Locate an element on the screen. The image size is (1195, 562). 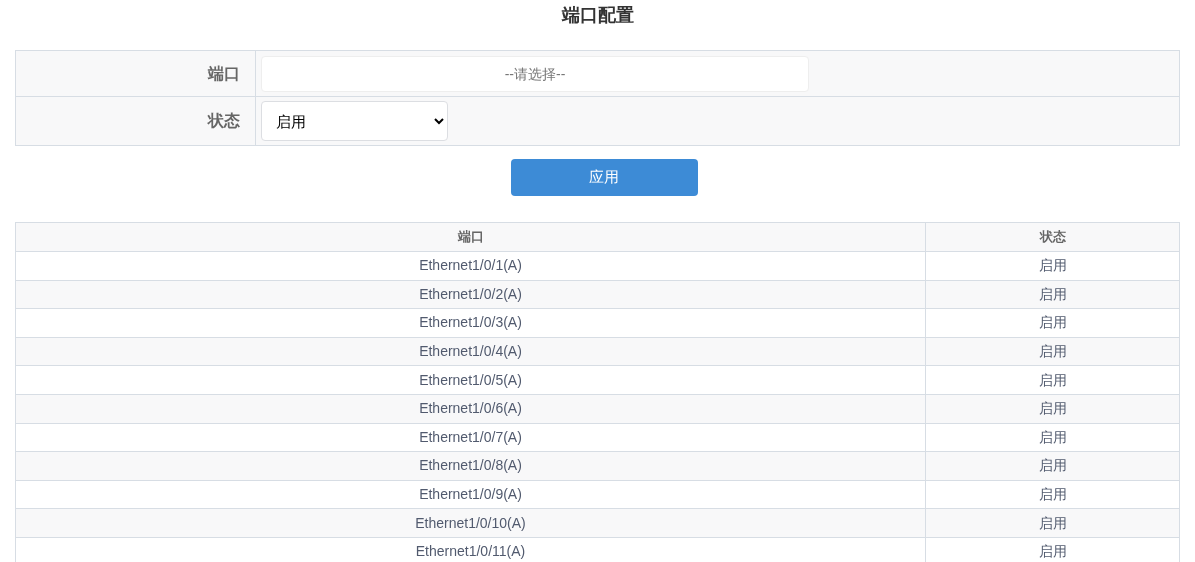
table-cell: Ethernet1/0/10(A) is located at coordinates (471, 523).